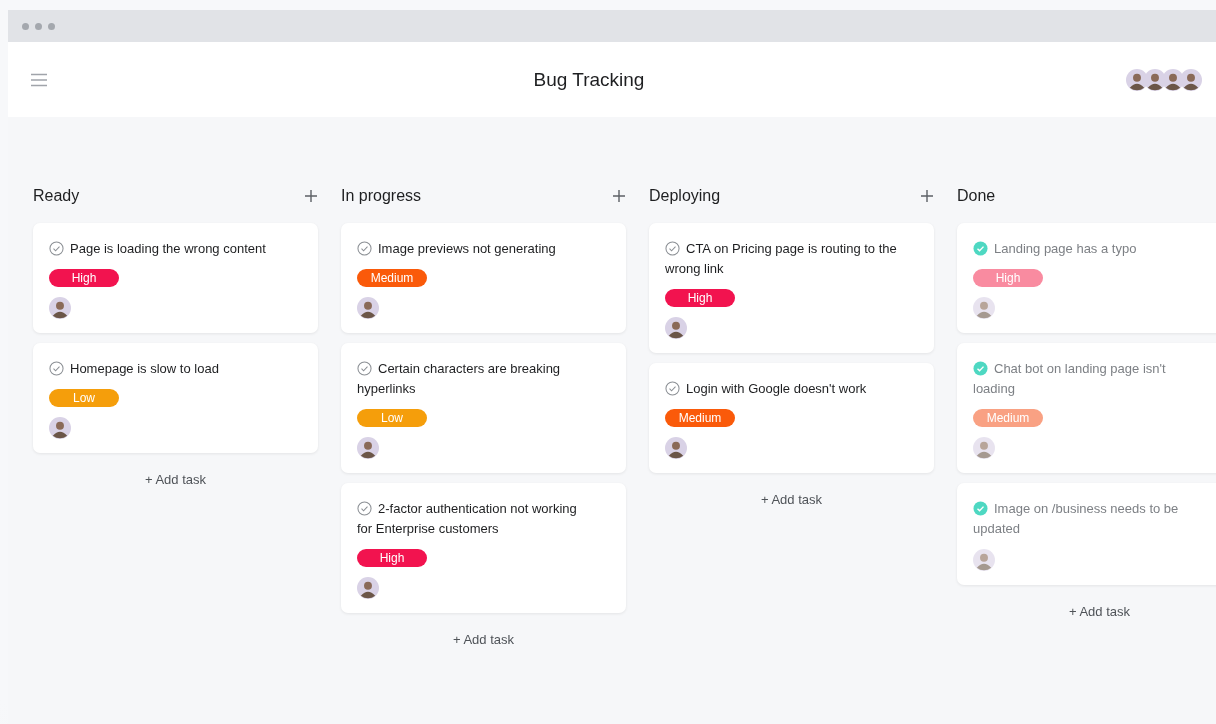 This screenshot has width=1216, height=724. What do you see at coordinates (1055, 249) in the screenshot?
I see `task-title: Landing page has a typo` at bounding box center [1055, 249].